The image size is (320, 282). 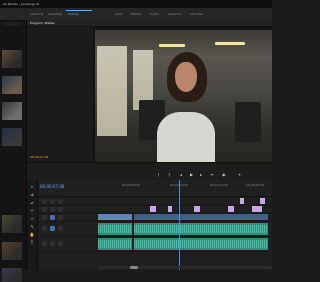 What do you see at coordinates (13, 151) in the screenshot?
I see `project-panel` at bounding box center [13, 151].